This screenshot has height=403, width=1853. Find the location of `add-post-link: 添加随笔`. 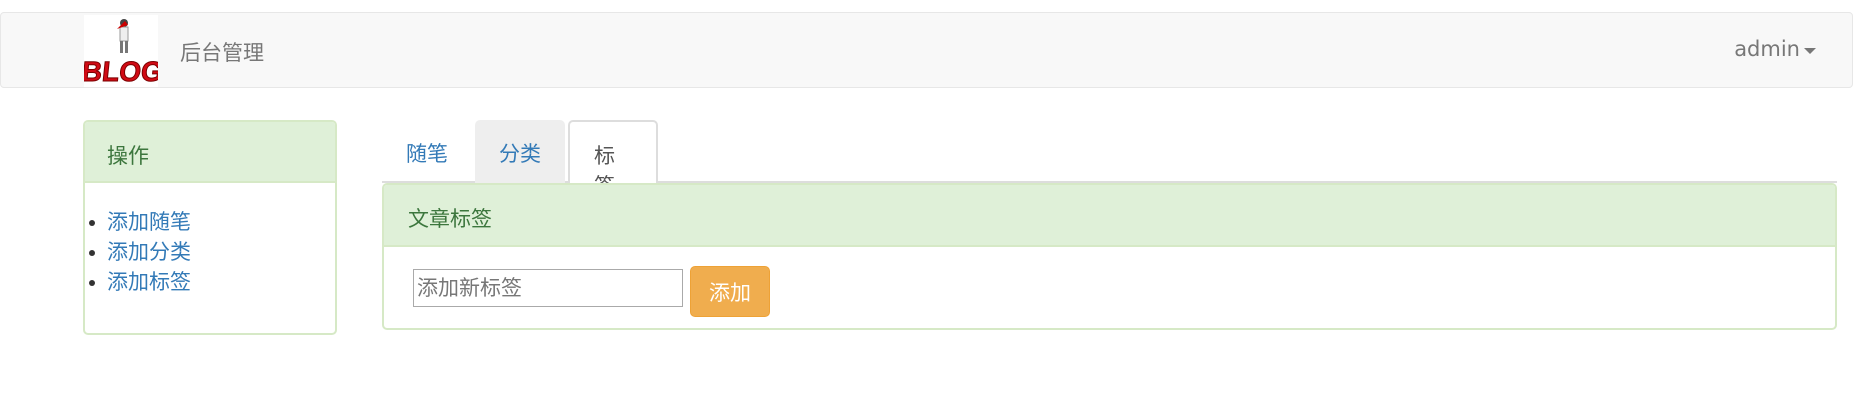

add-post-link: 添加随笔 is located at coordinates (149, 222).